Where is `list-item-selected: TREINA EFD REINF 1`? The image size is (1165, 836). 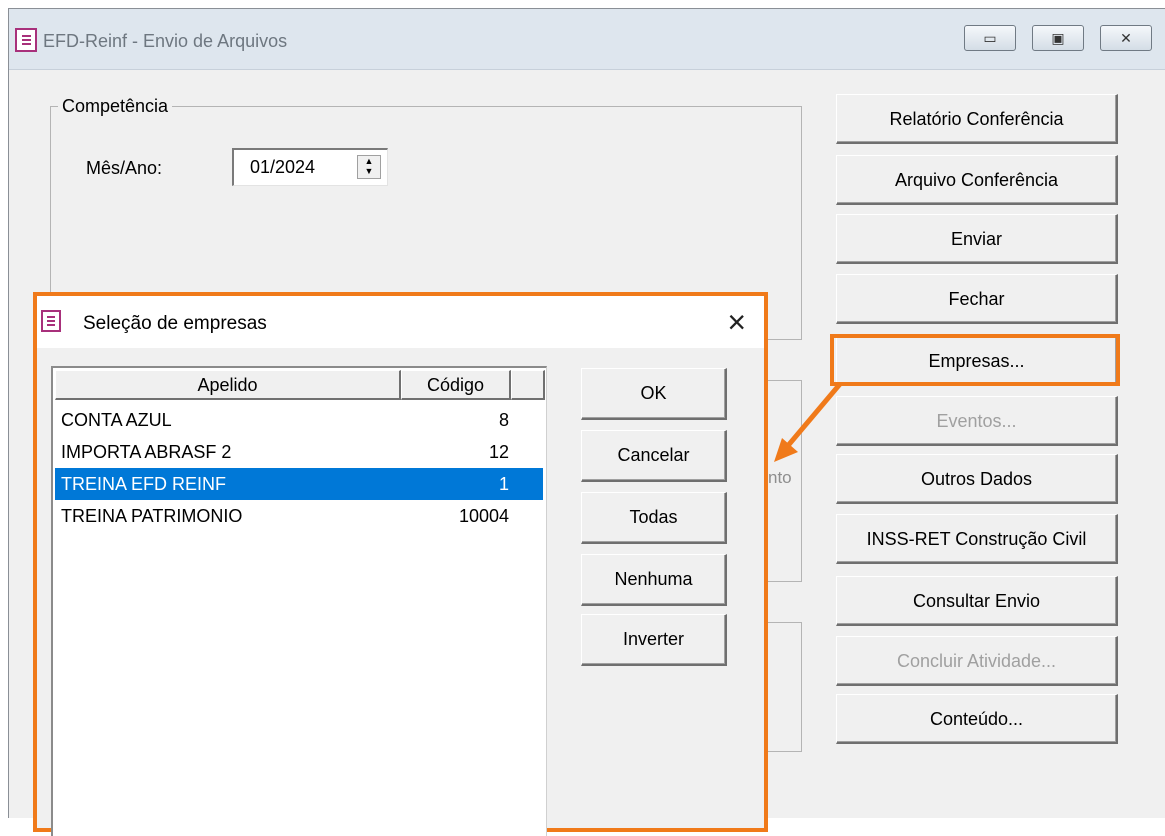 list-item-selected: TREINA EFD REINF 1 is located at coordinates (299, 484).